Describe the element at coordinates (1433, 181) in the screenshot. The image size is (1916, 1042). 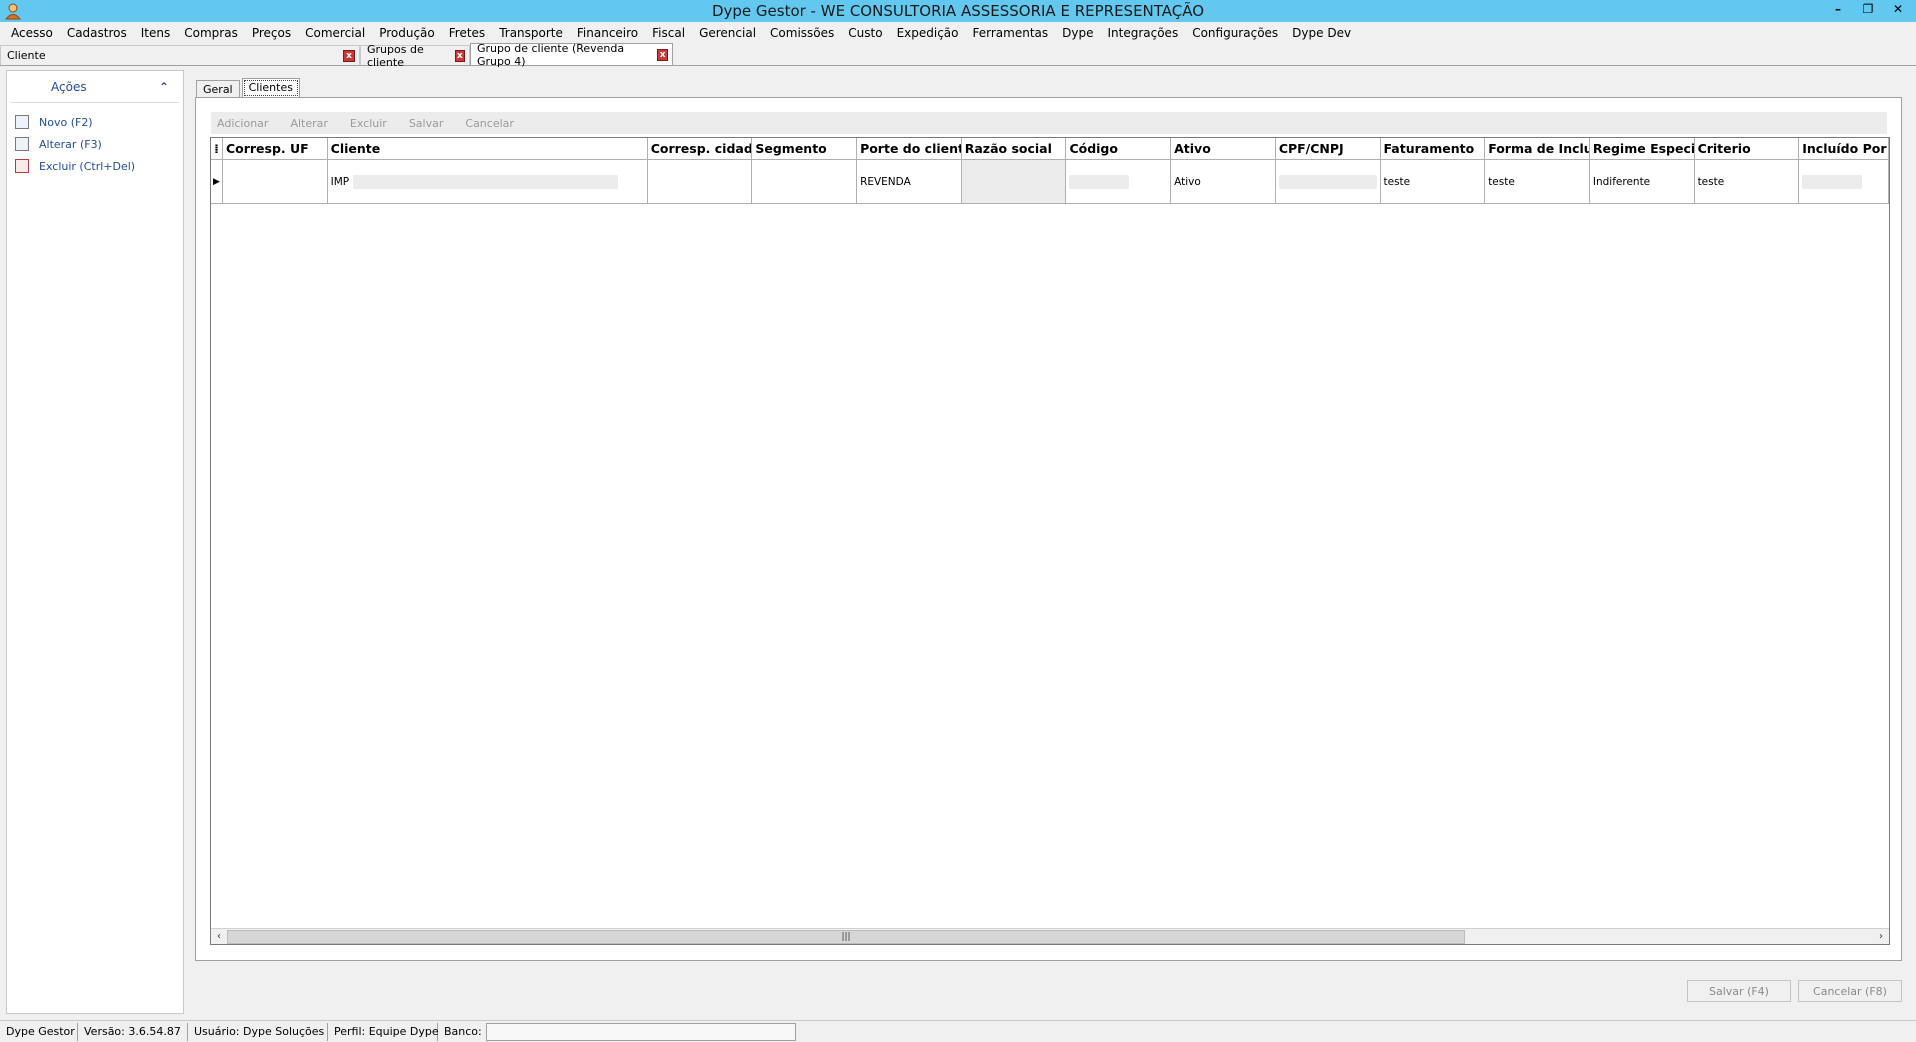
I see `cell-faturamento: teste` at that location.